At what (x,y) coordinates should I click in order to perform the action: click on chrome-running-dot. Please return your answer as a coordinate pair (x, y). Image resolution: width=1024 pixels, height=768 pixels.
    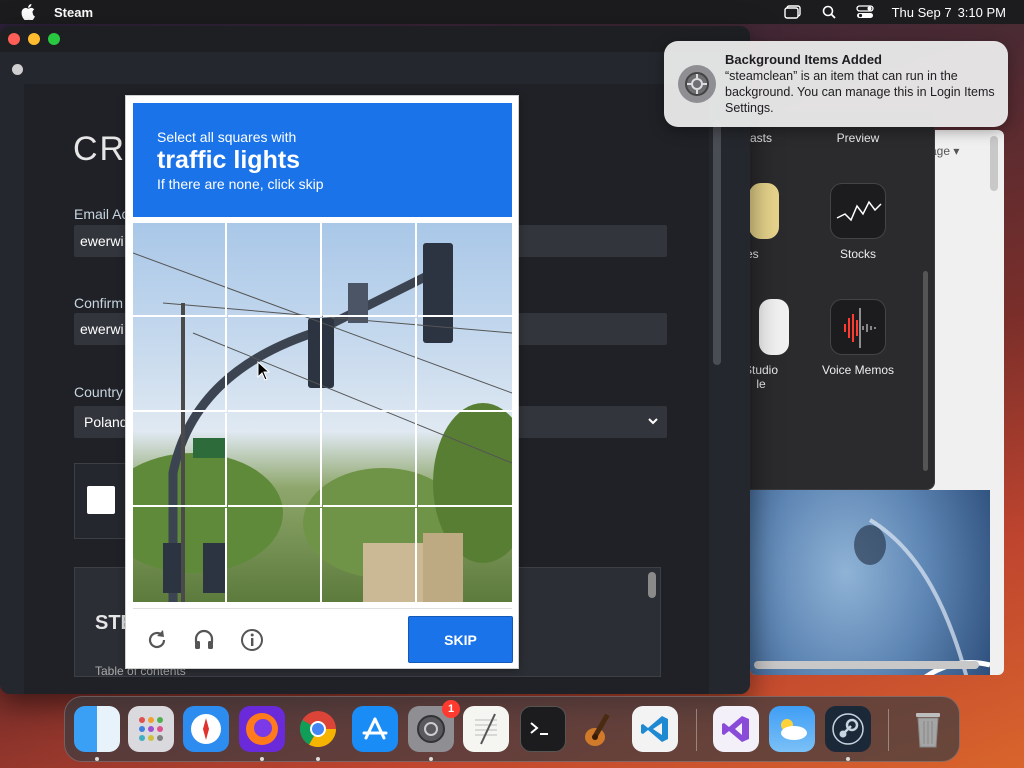
    Looking at the image, I should click on (318, 759).